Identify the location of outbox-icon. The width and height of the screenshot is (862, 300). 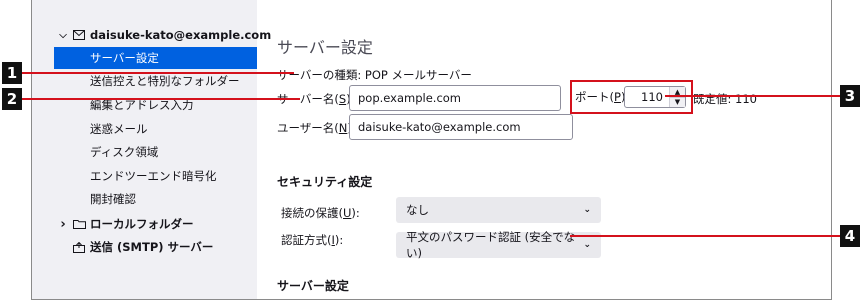
(79, 247).